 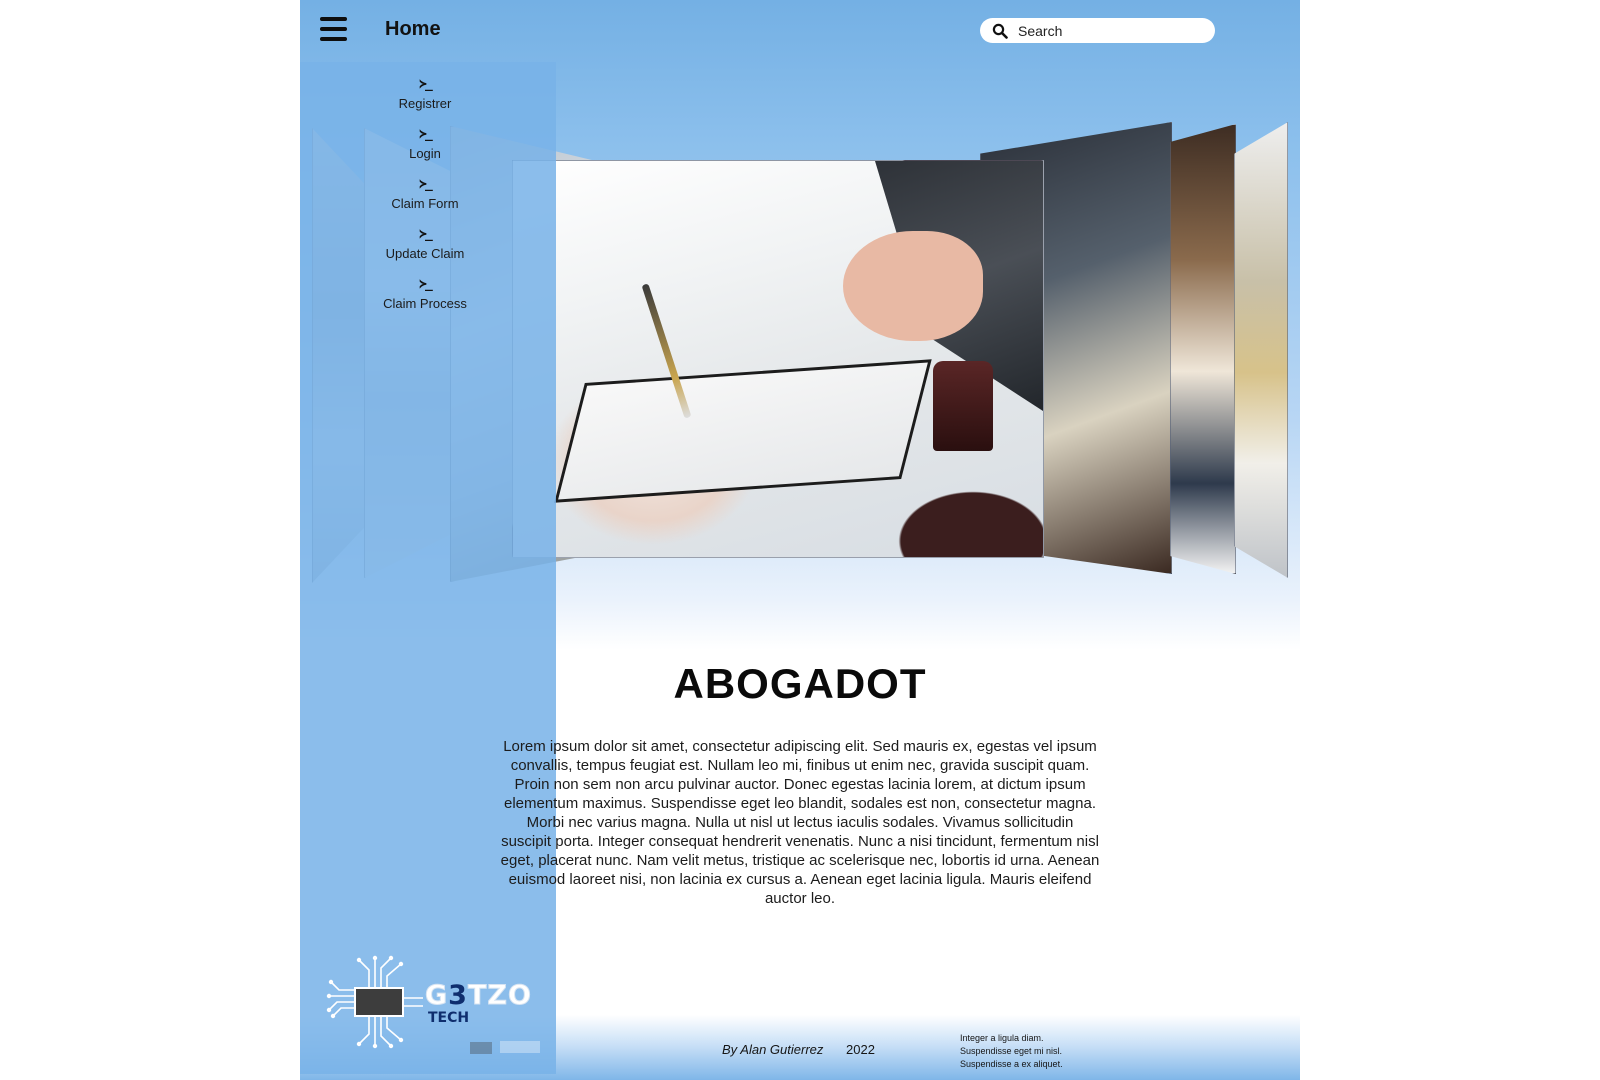 I want to click on page-title: ABOGADOT, so click(x=800, y=683).